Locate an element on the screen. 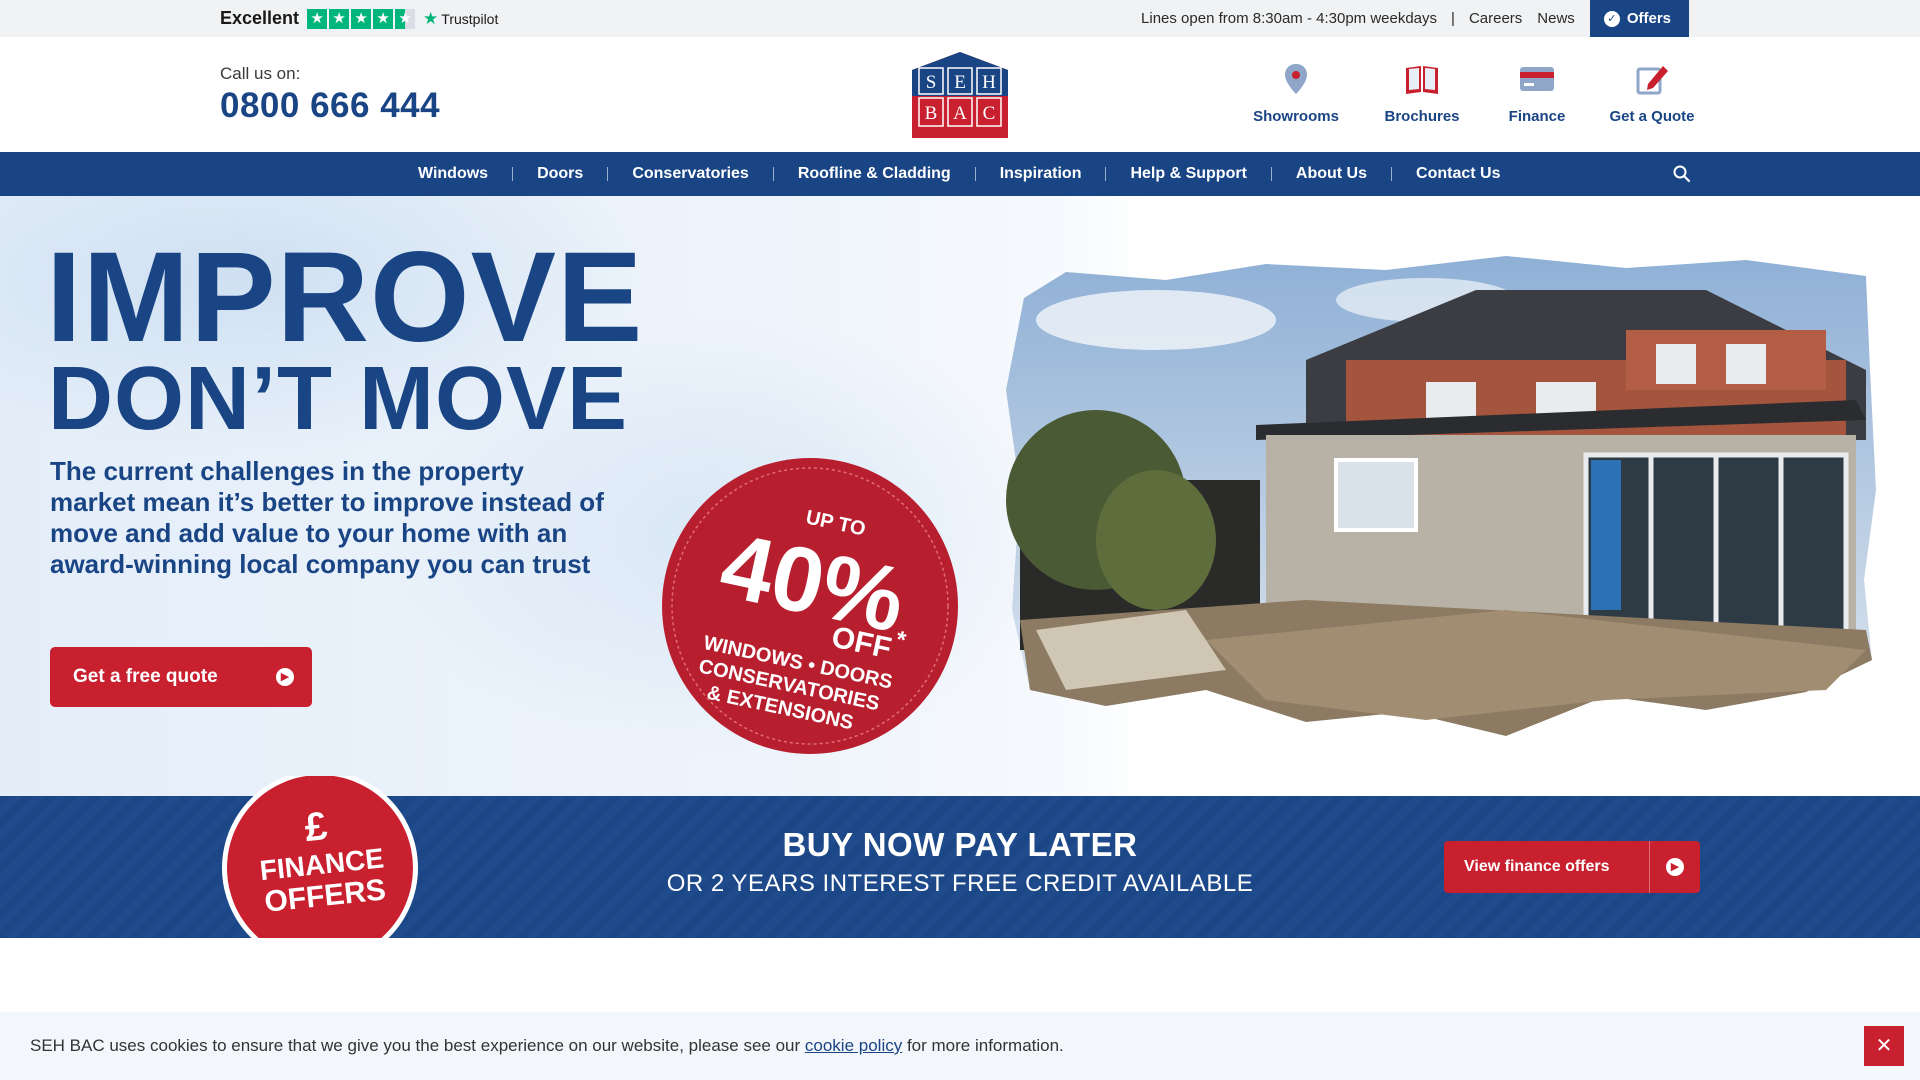  hero-title-line-2: DON’T MOVE is located at coordinates (338, 399).